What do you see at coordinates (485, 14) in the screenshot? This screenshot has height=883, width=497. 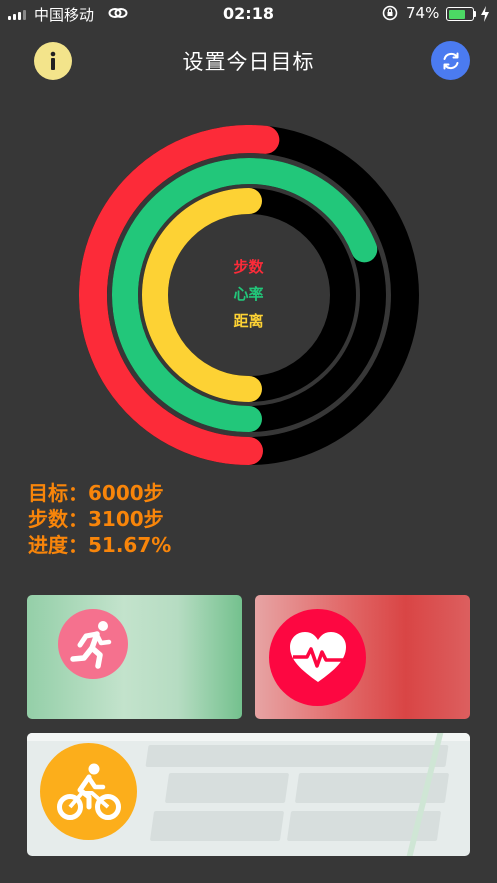 I see `charging-icon` at bounding box center [485, 14].